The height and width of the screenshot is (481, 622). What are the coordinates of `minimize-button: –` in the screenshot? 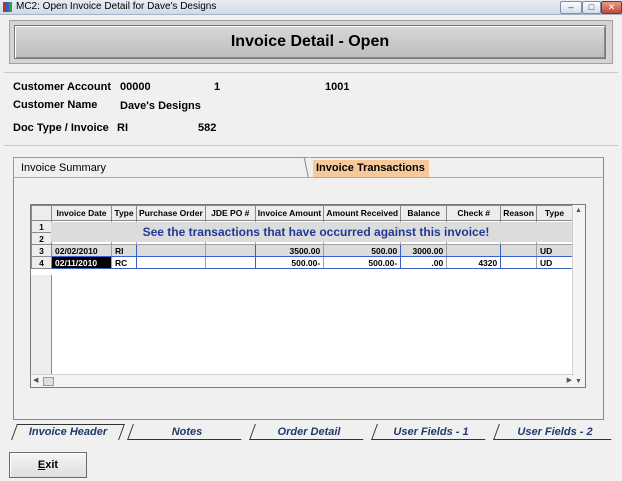 It's located at (571, 7).